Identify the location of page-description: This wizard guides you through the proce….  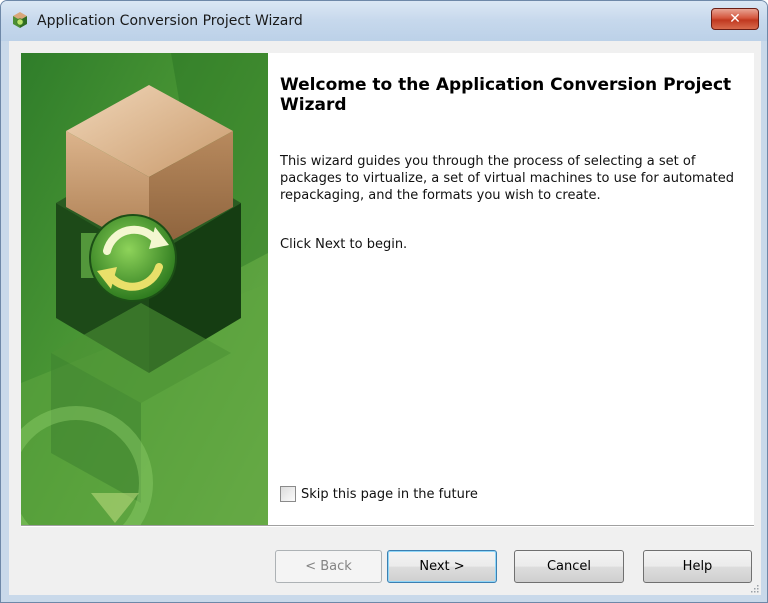
(507, 178).